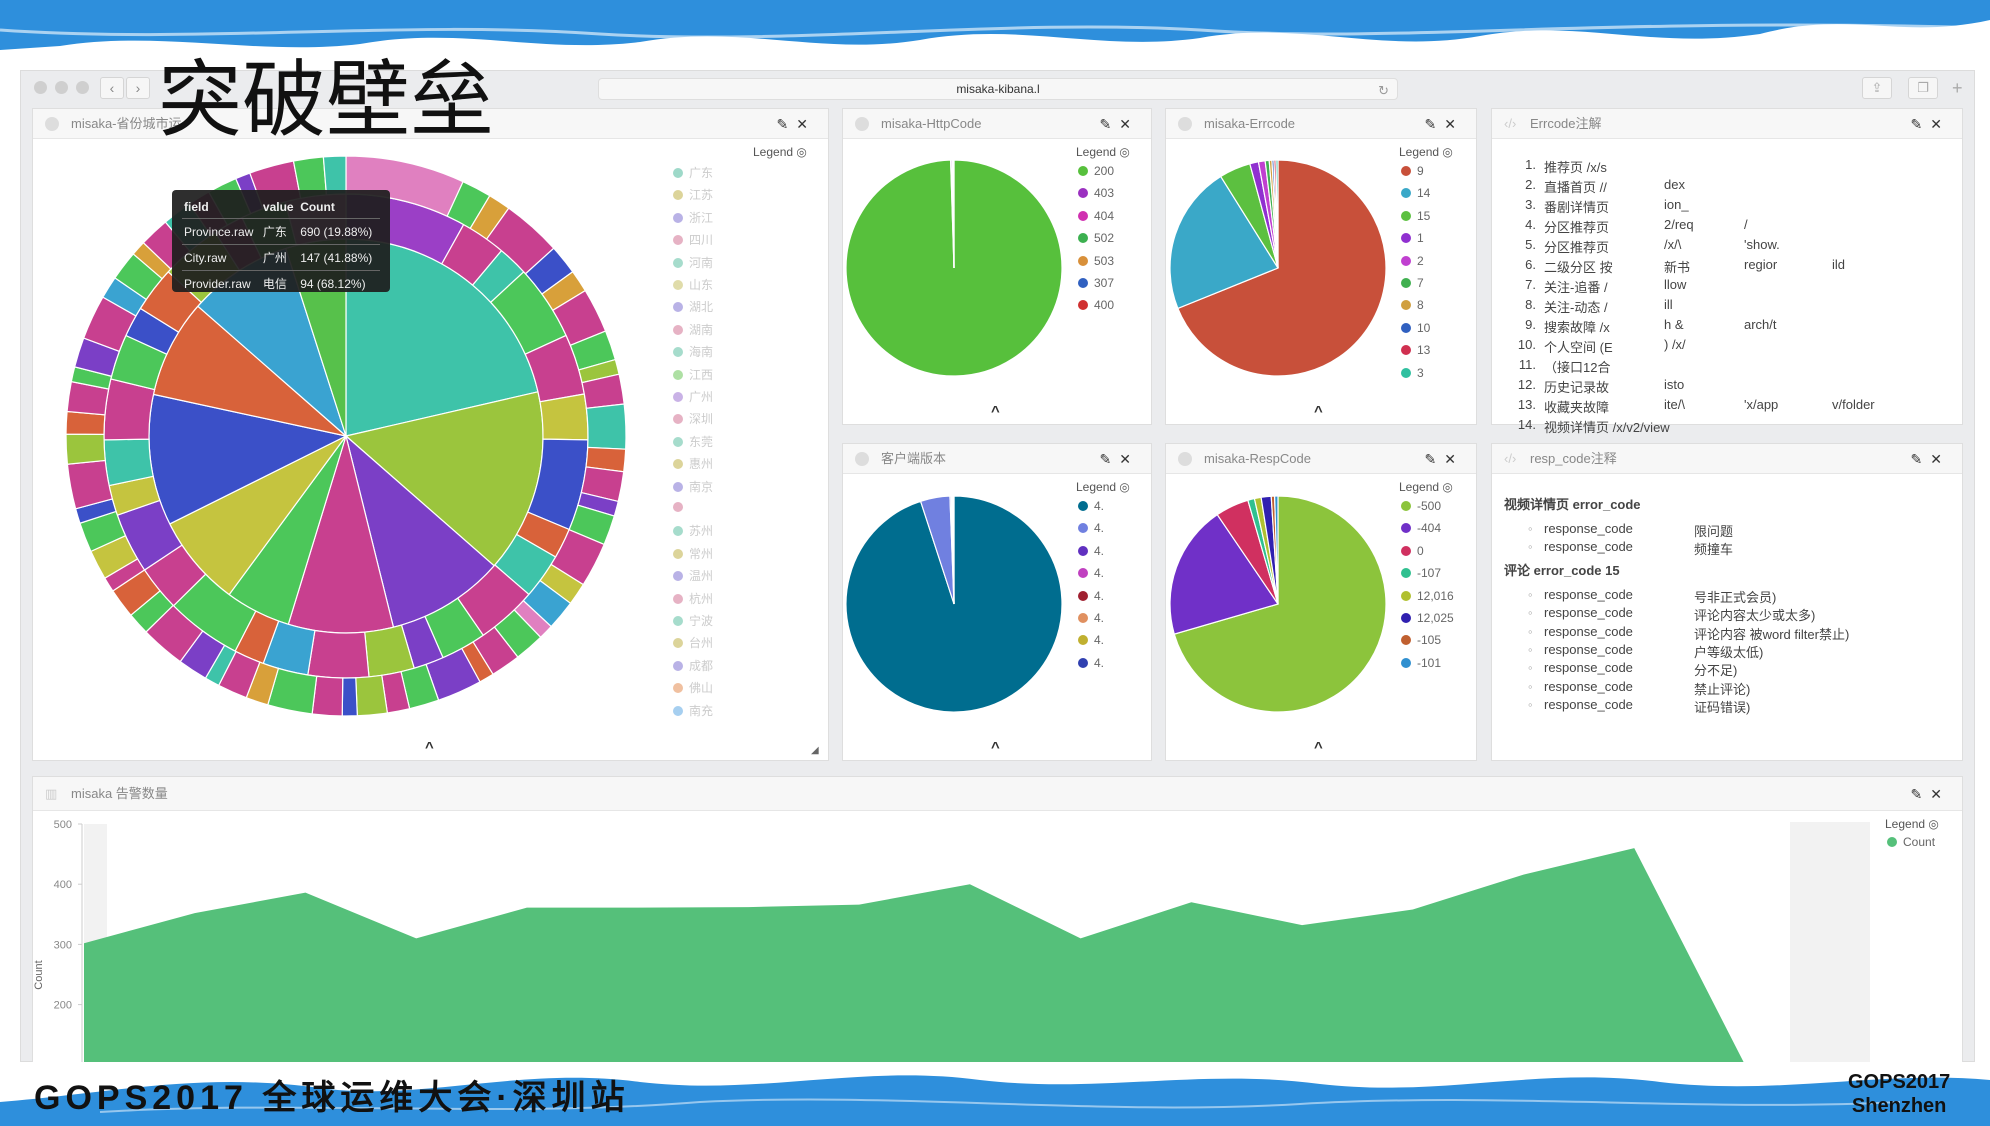 The height and width of the screenshot is (1126, 1990). I want to click on footer-logo: GOPS2017 Shenzhen, so click(1899, 1094).